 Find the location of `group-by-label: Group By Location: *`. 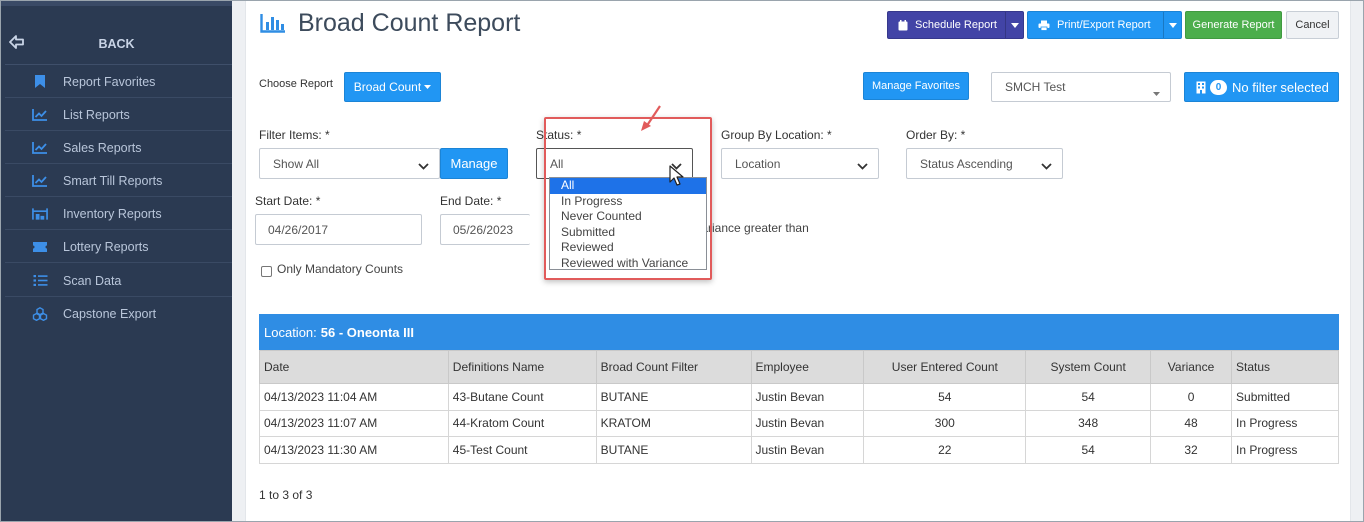

group-by-label: Group By Location: * is located at coordinates (776, 135).